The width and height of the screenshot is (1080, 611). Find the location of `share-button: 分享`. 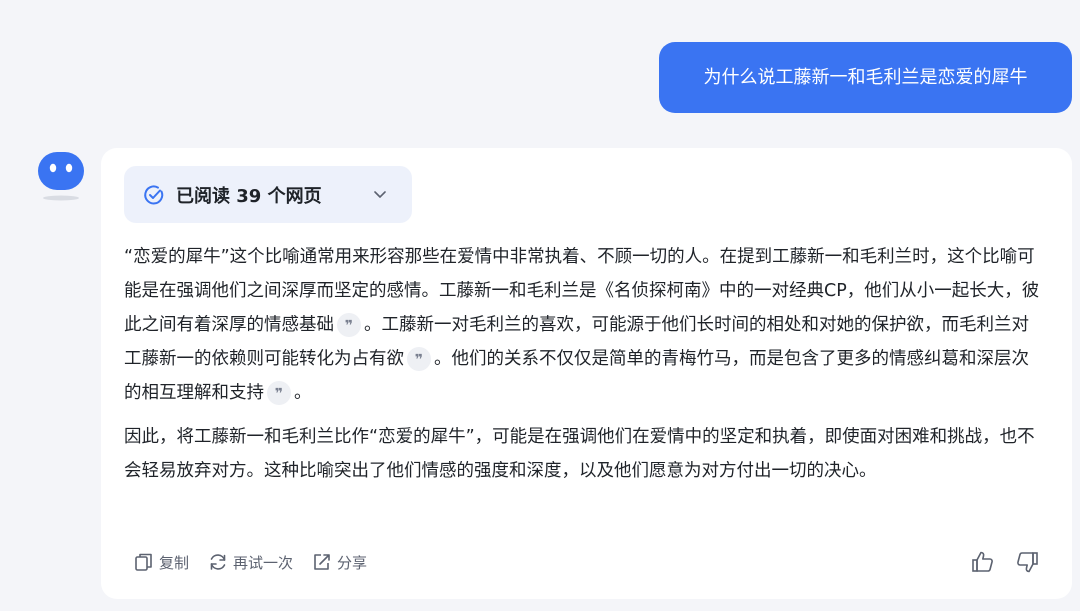

share-button: 分享 is located at coordinates (339, 562).